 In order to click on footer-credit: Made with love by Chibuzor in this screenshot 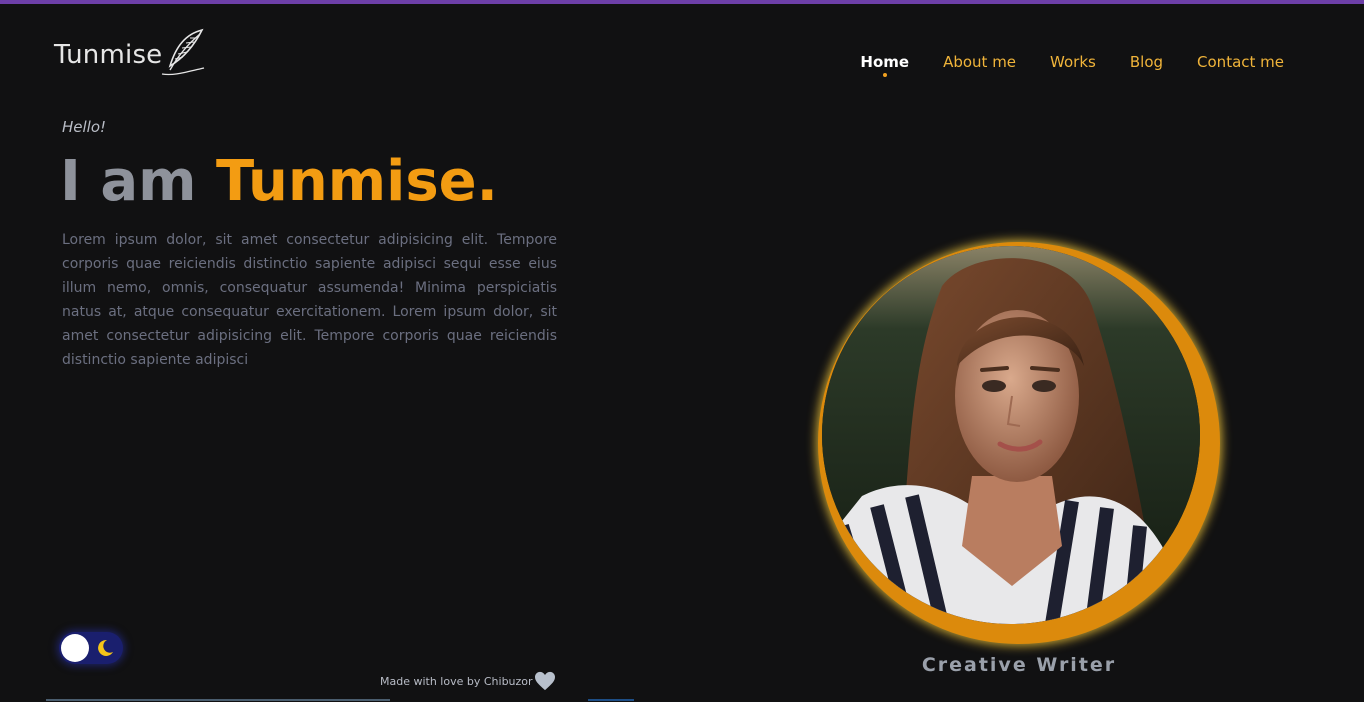, I will do `click(468, 681)`.